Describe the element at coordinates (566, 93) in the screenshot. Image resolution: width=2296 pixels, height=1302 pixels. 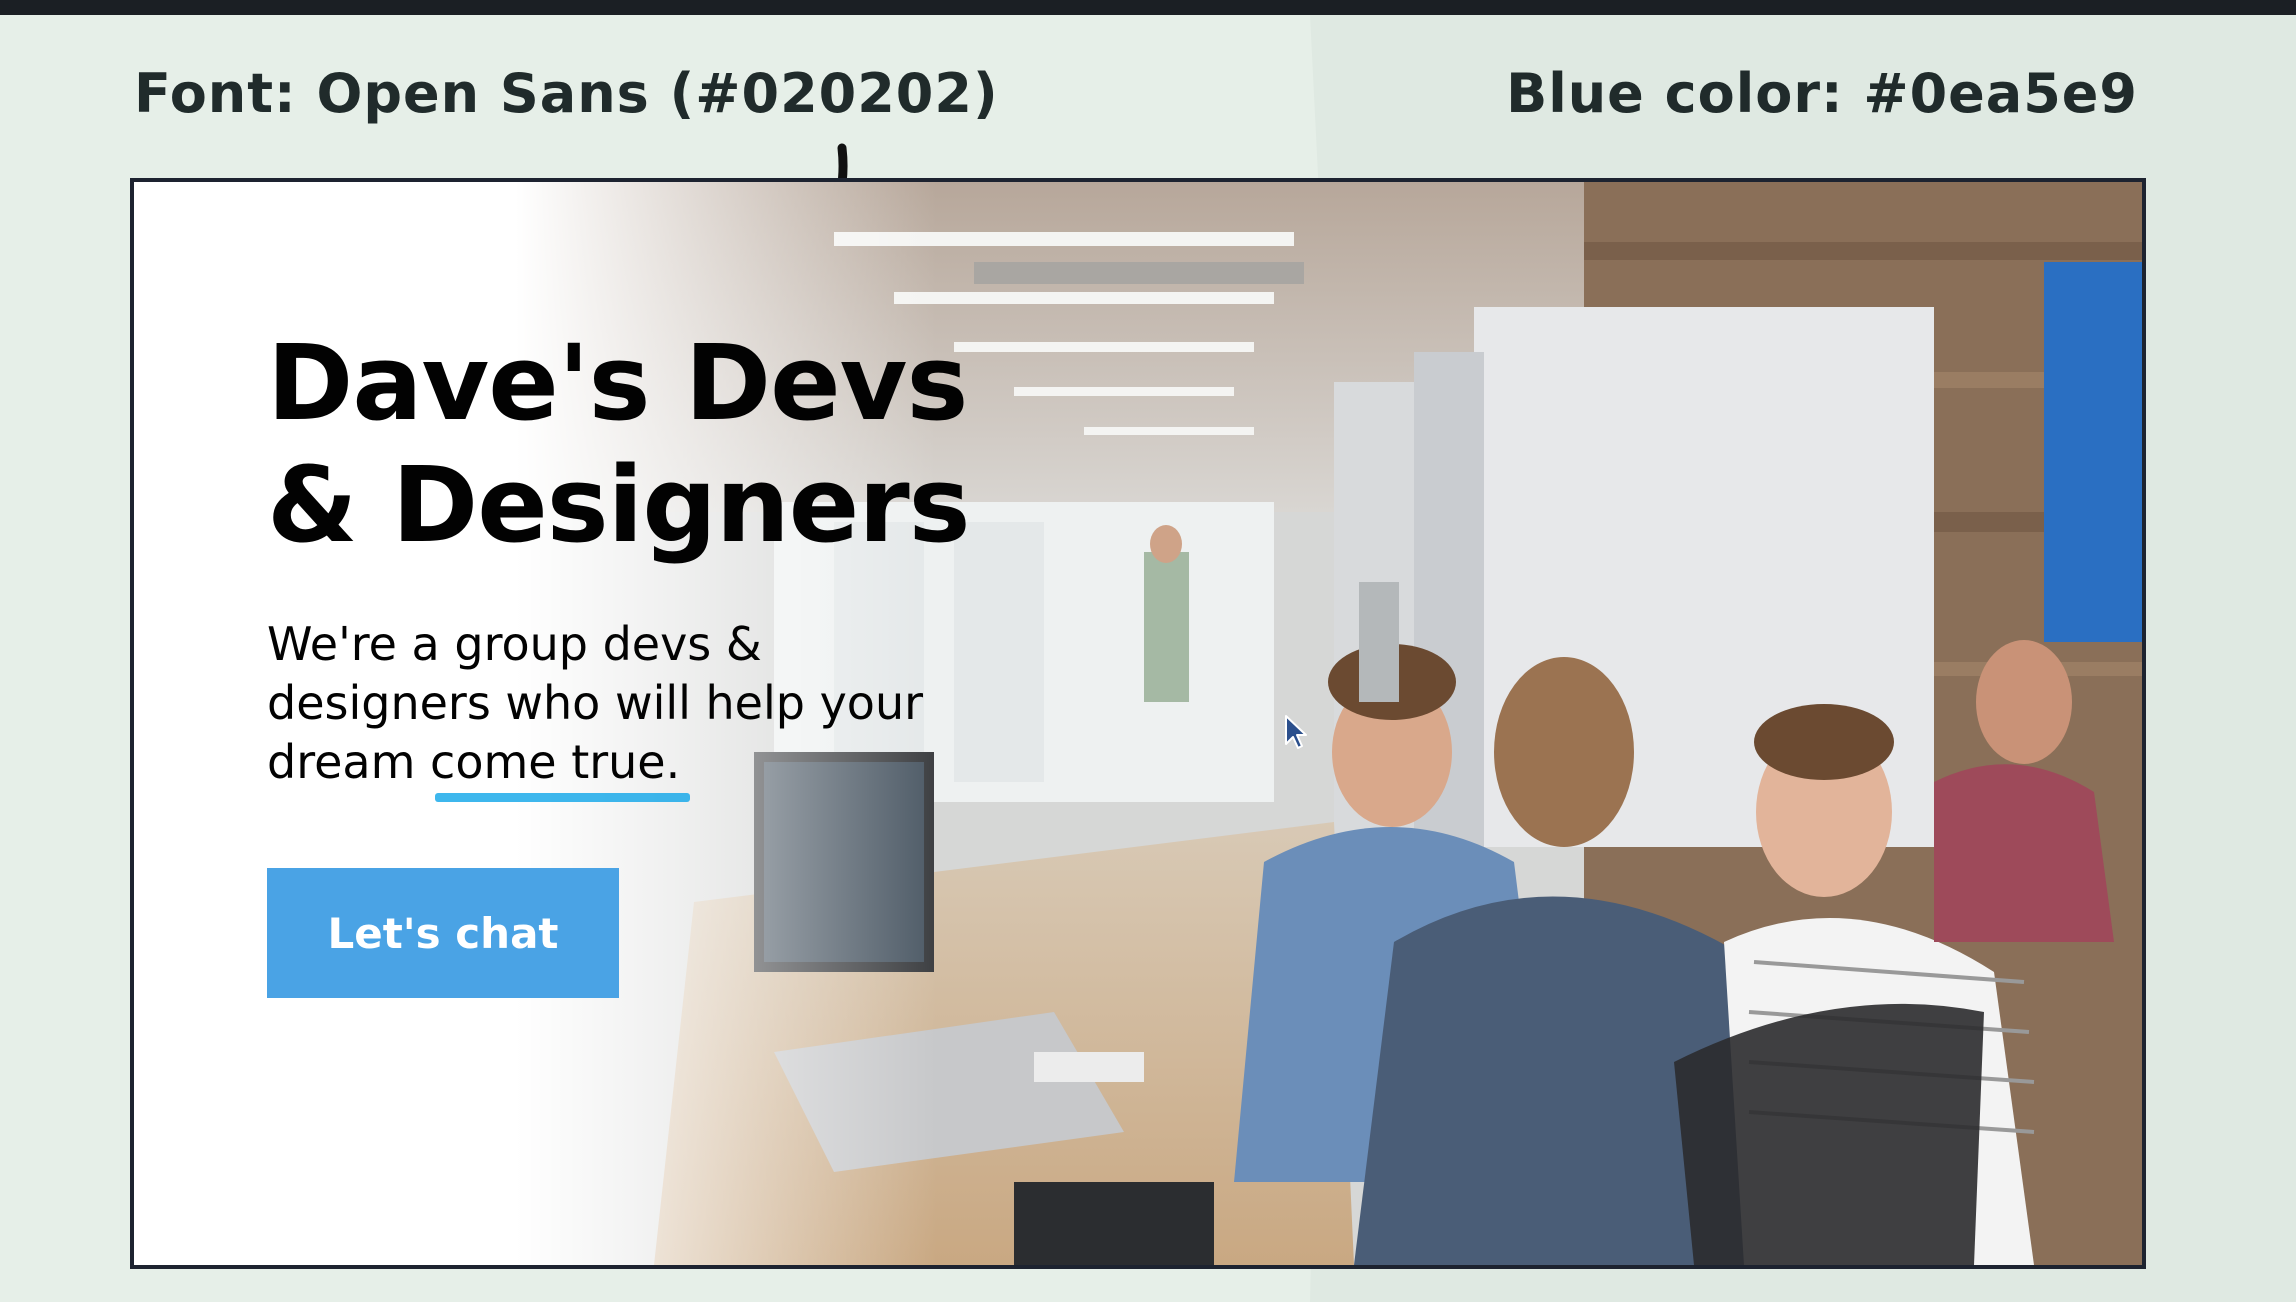
I see `font-annotation: Font: Open Sans (#020202)` at that location.